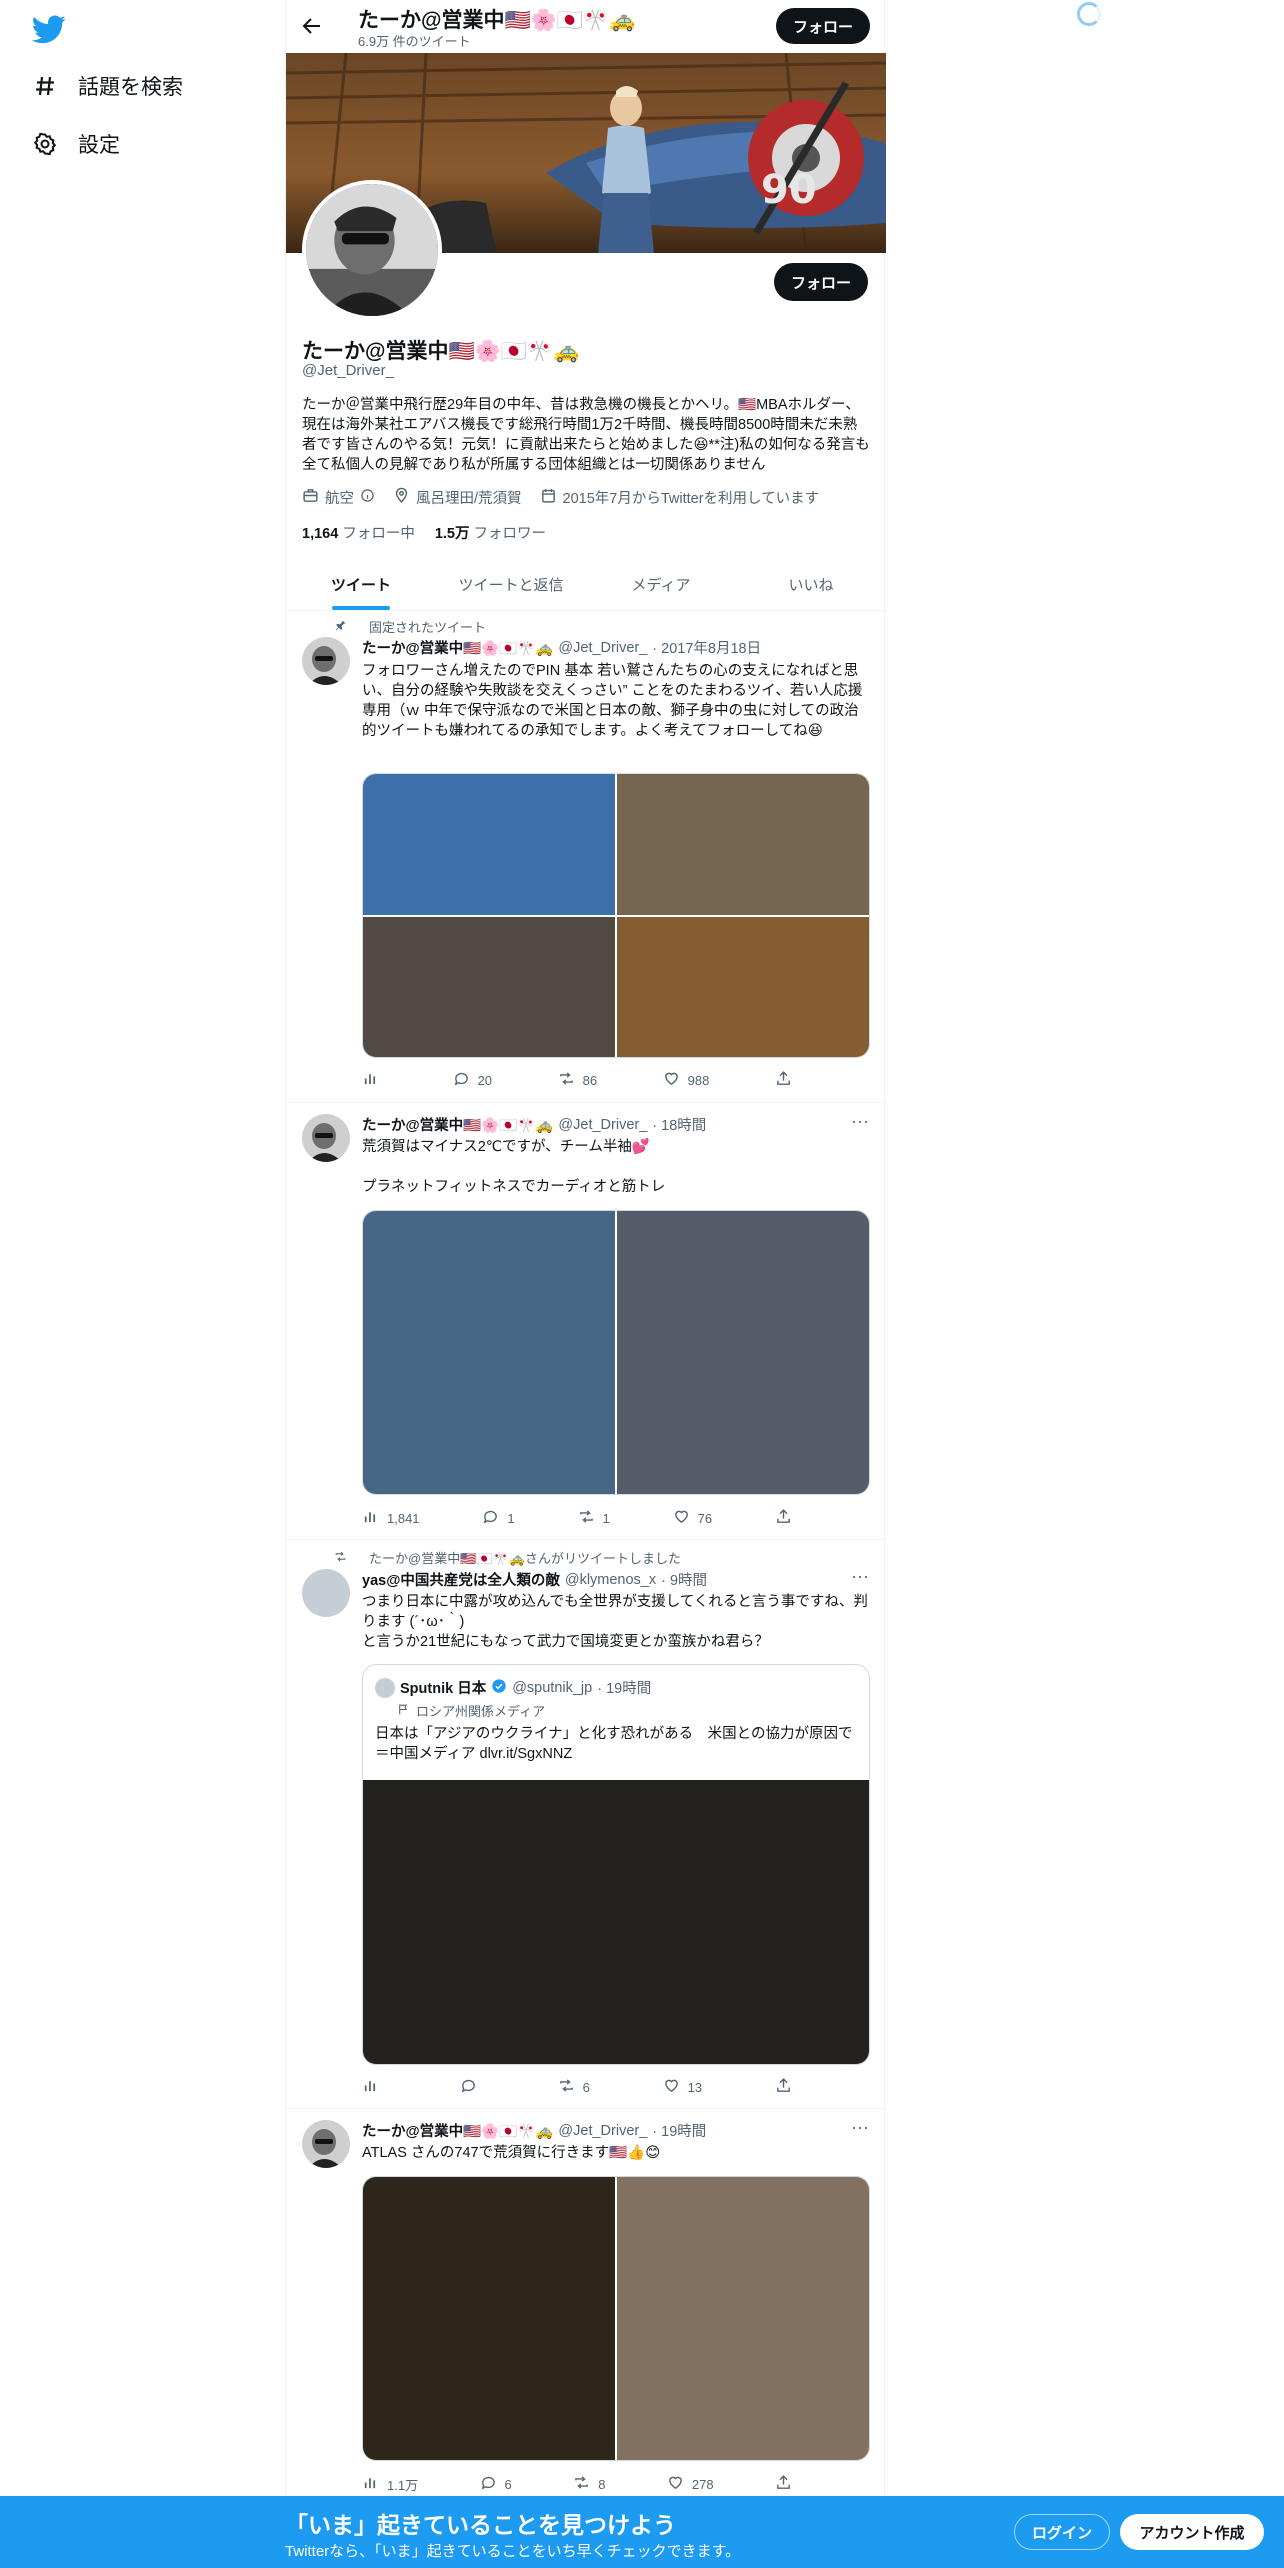  I want to click on back-arrow-icon, so click(313, 27).